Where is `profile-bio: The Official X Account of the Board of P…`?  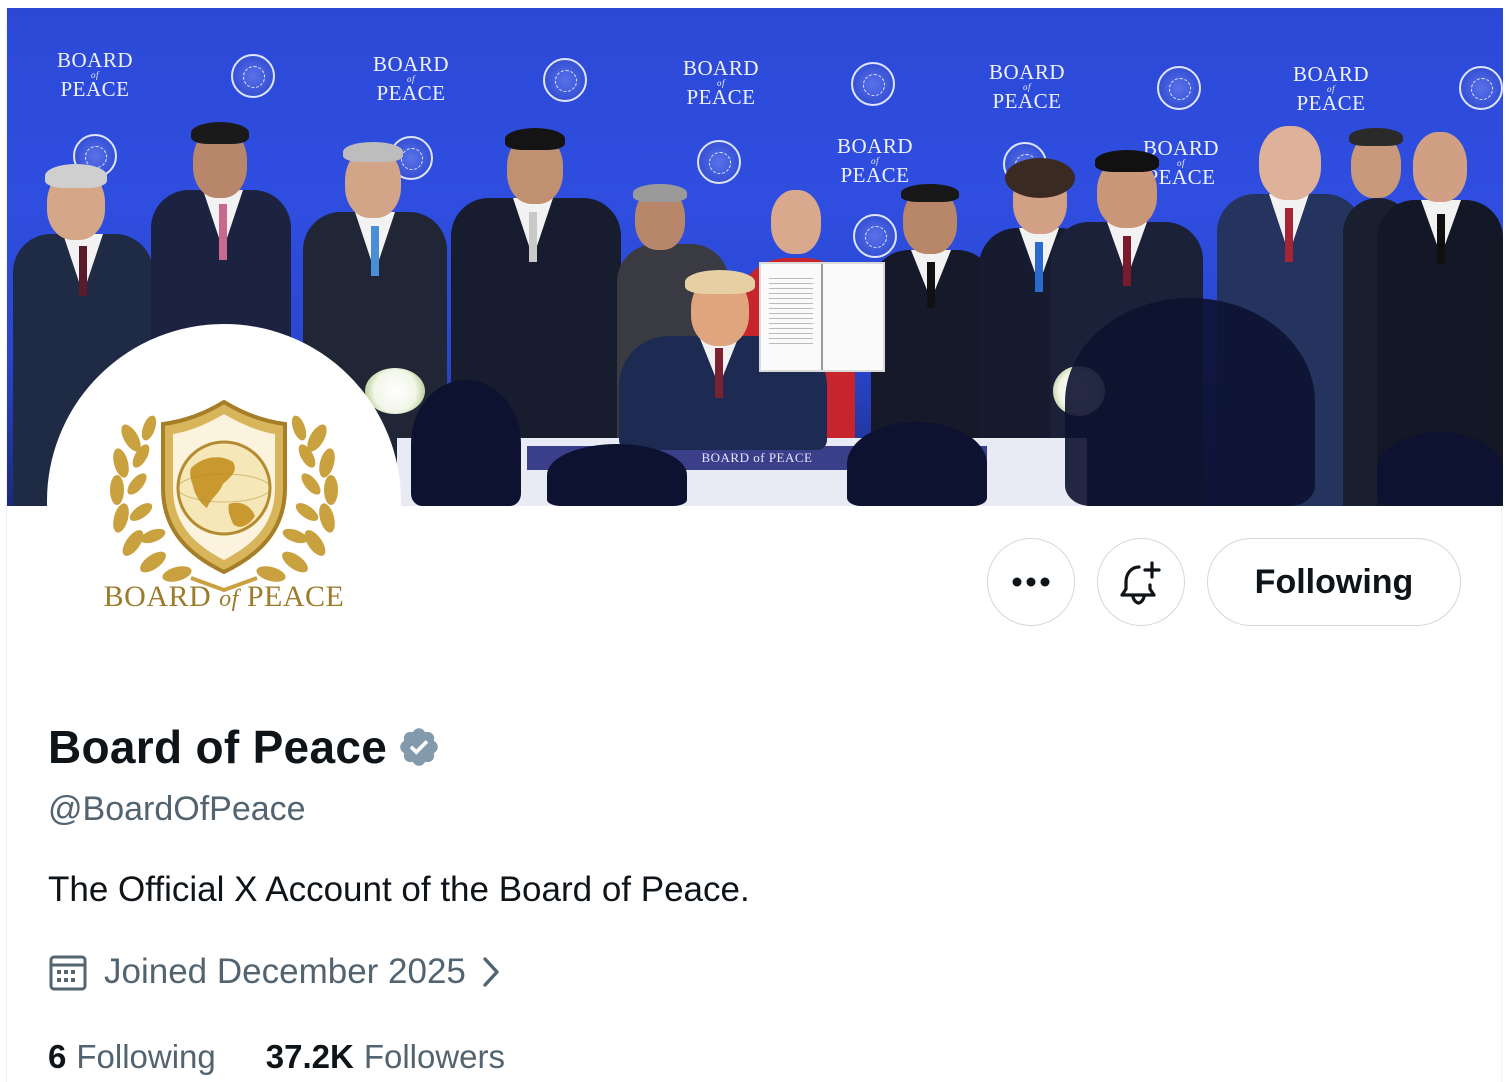
profile-bio: The Official X Account of the Board of P… is located at coordinates (399, 889).